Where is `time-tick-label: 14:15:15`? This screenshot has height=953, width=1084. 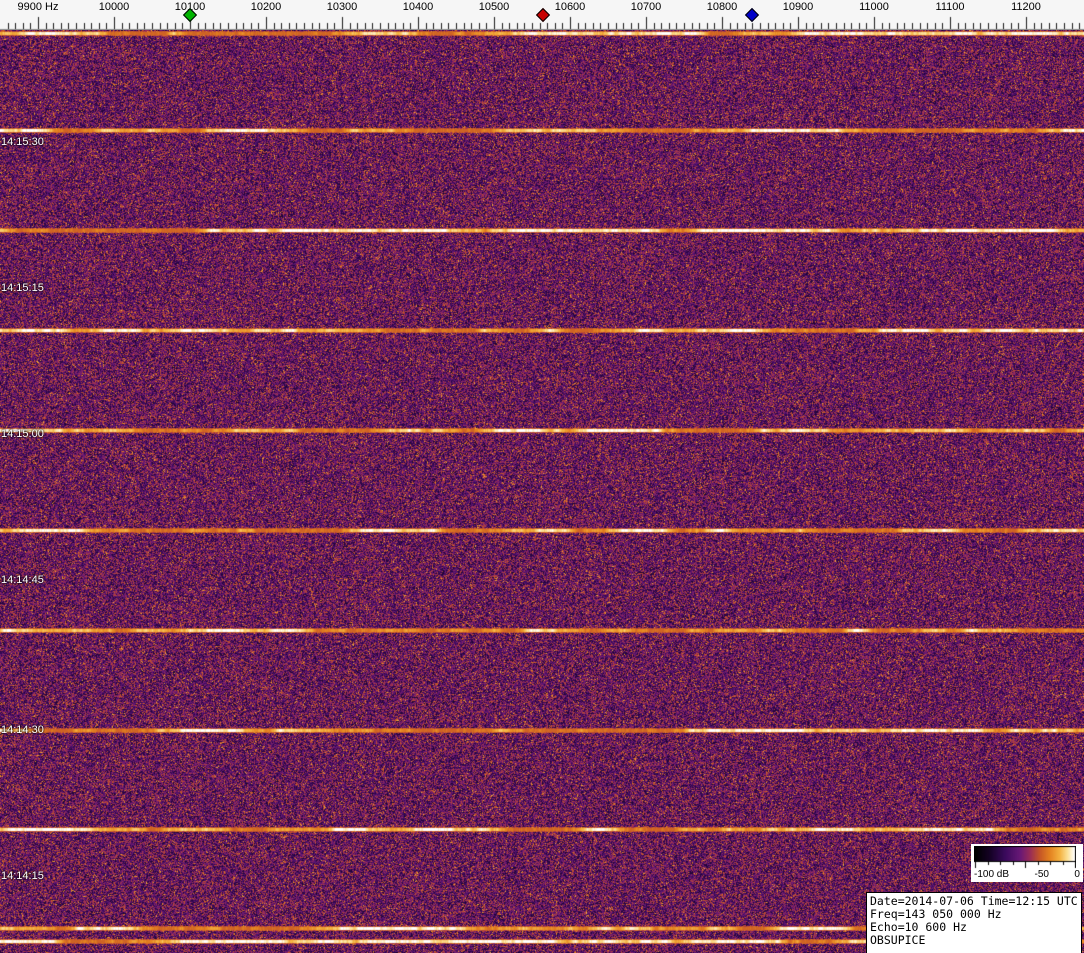
time-tick-label: 14:15:15 is located at coordinates (22, 288).